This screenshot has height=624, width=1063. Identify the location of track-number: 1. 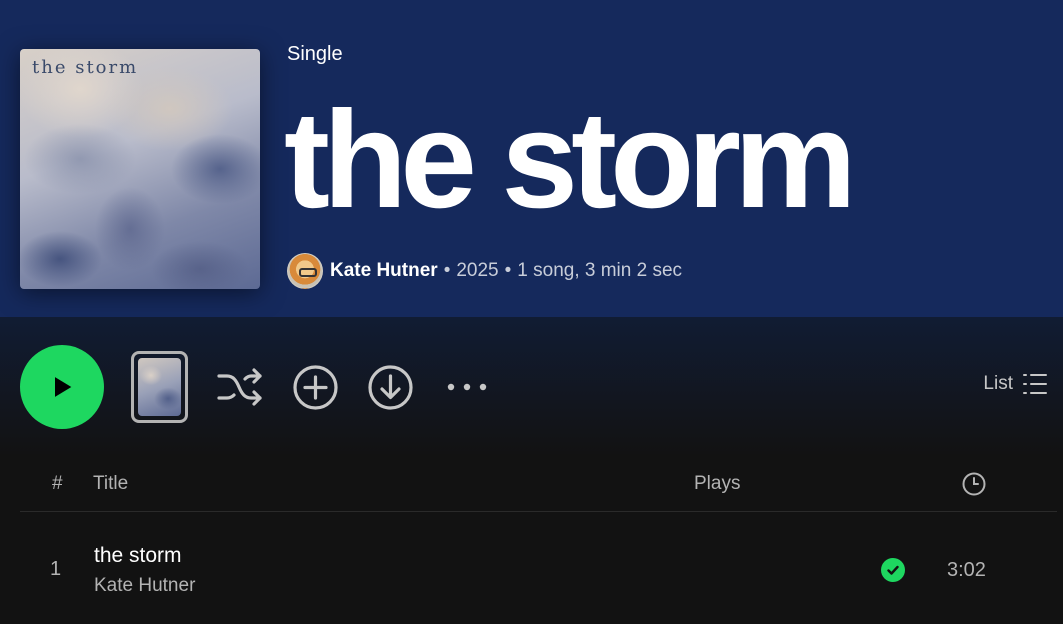
(56, 569).